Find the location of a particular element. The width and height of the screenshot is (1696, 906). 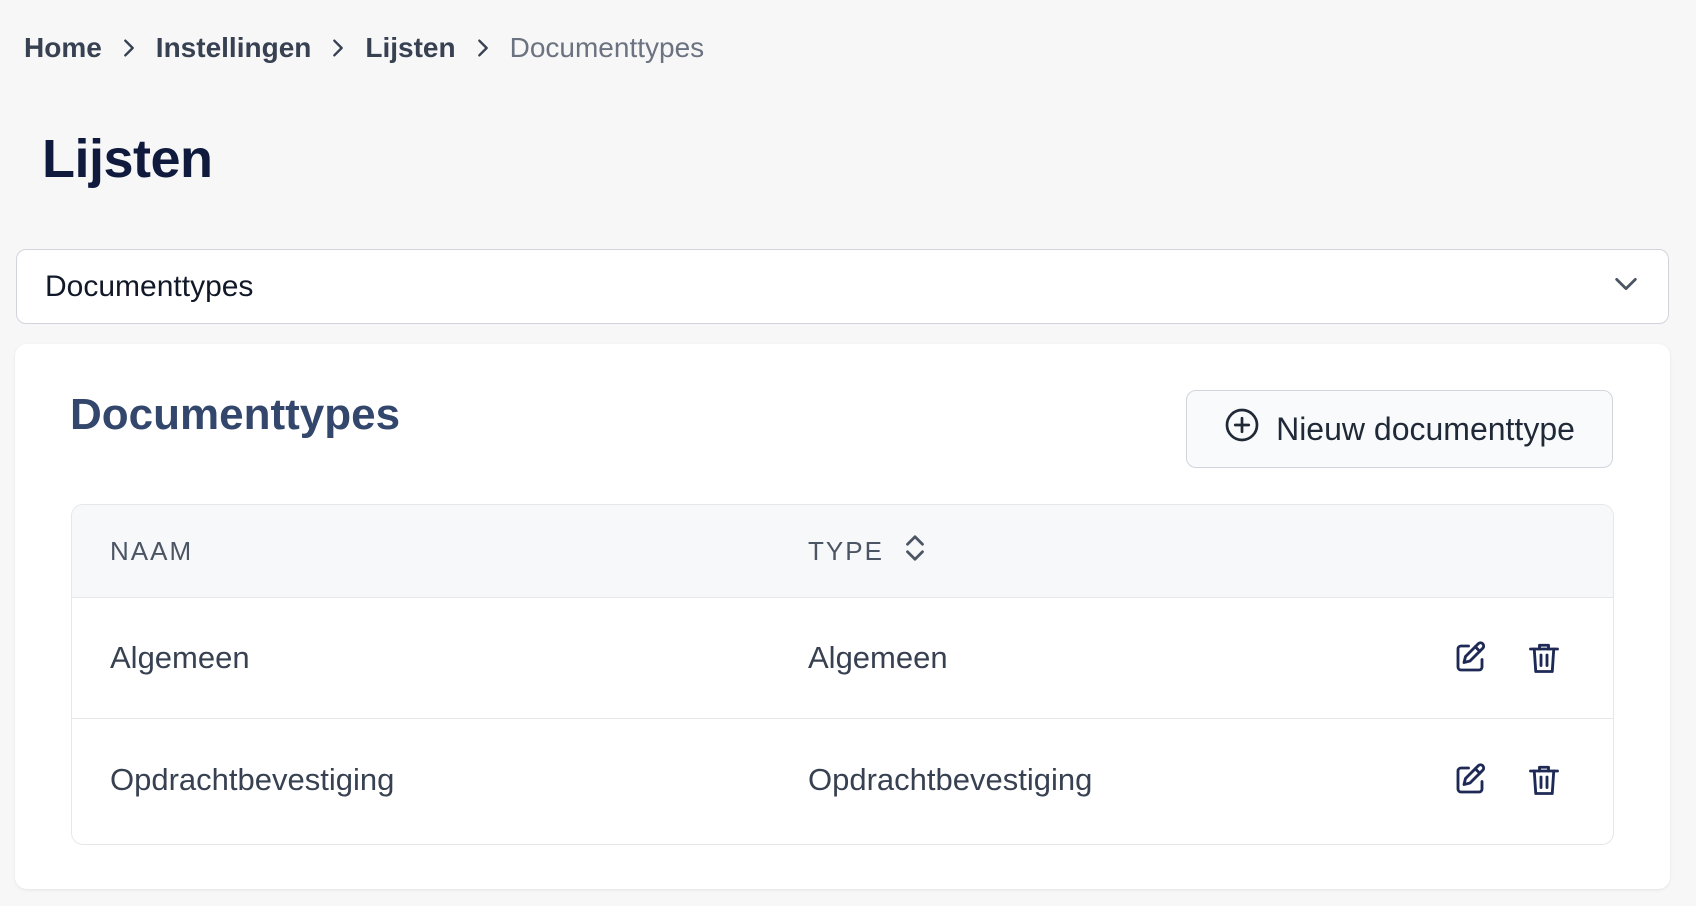

table-header: NAAM TYPE is located at coordinates (842, 551).